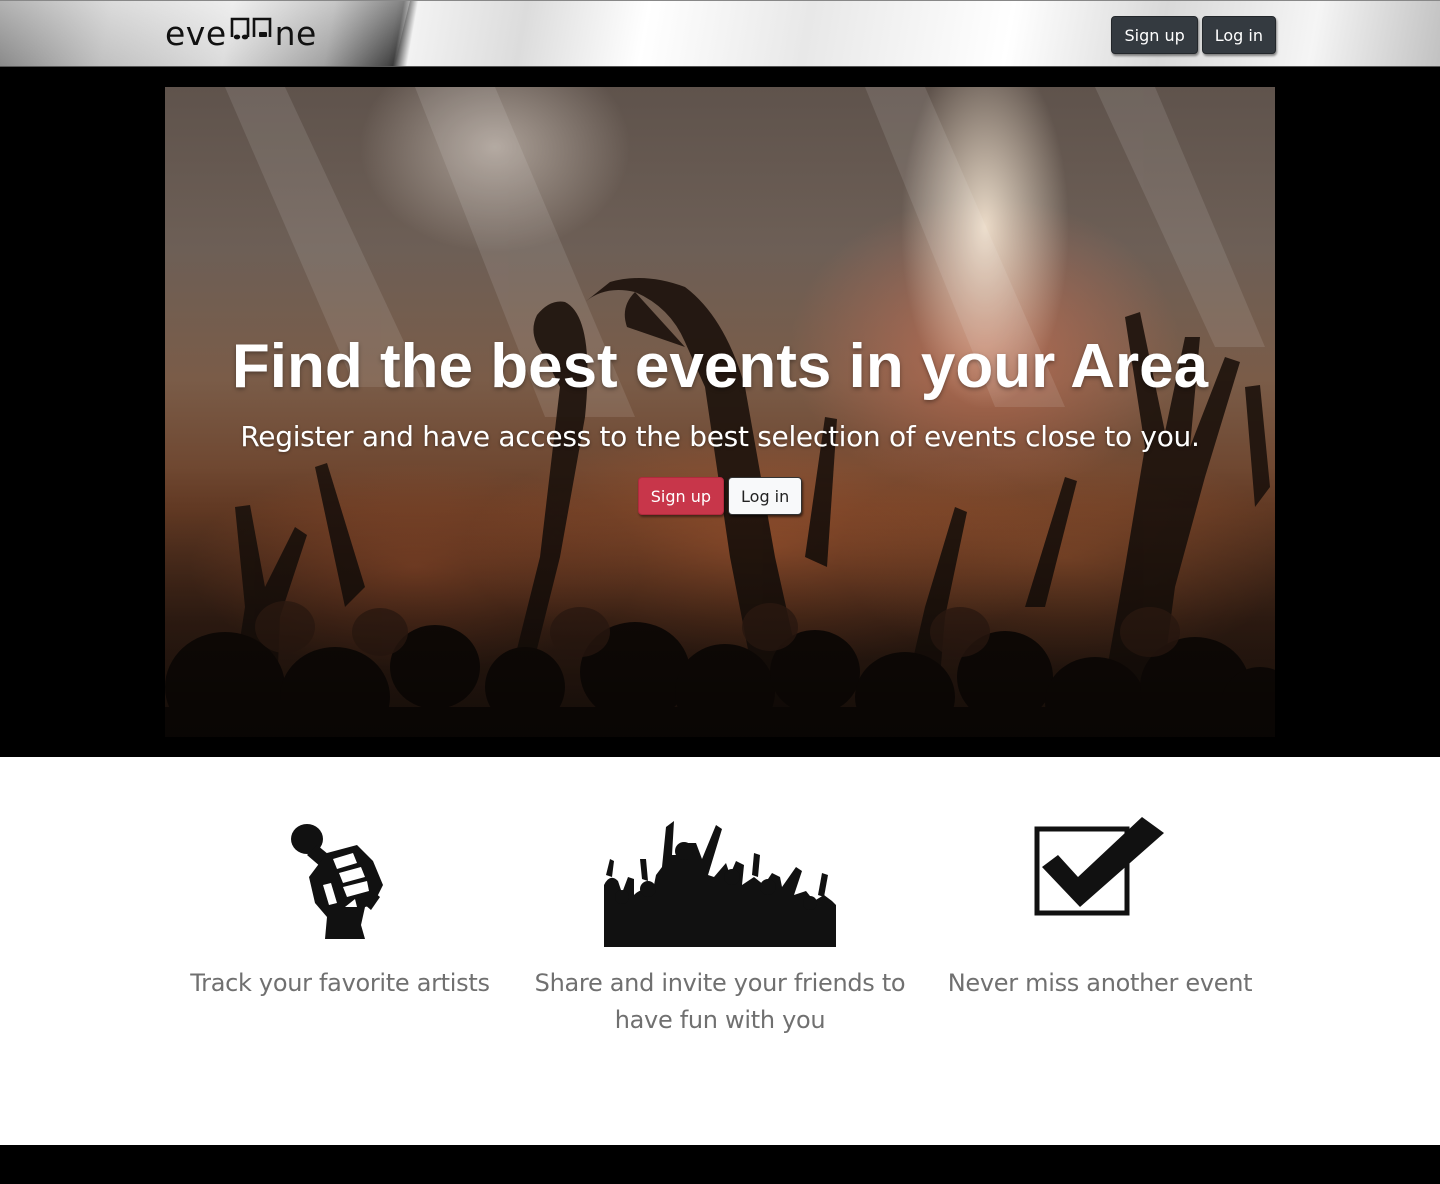 The width and height of the screenshot is (1440, 1184). I want to click on checkbox-icon, so click(1099, 866).